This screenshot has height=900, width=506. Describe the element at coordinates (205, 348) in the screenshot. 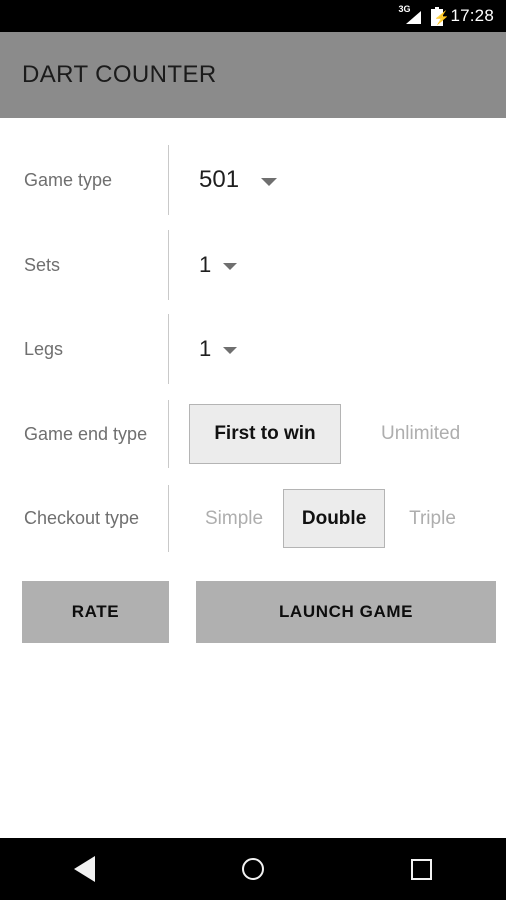

I see `spinner-legs-value: 1` at that location.